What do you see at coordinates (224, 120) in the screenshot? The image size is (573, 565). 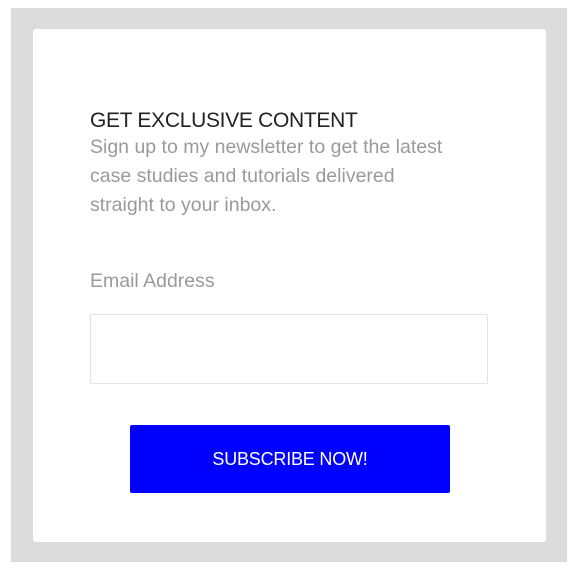 I see `widget-heading: GET EXCLUSIVE CONTENT` at bounding box center [224, 120].